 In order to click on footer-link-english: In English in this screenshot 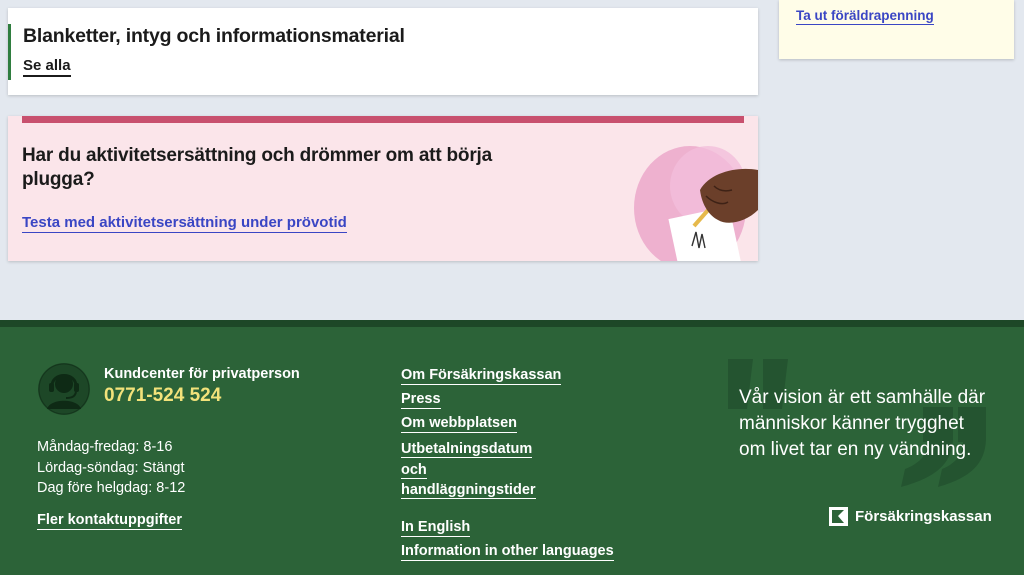, I will do `click(436, 528)`.